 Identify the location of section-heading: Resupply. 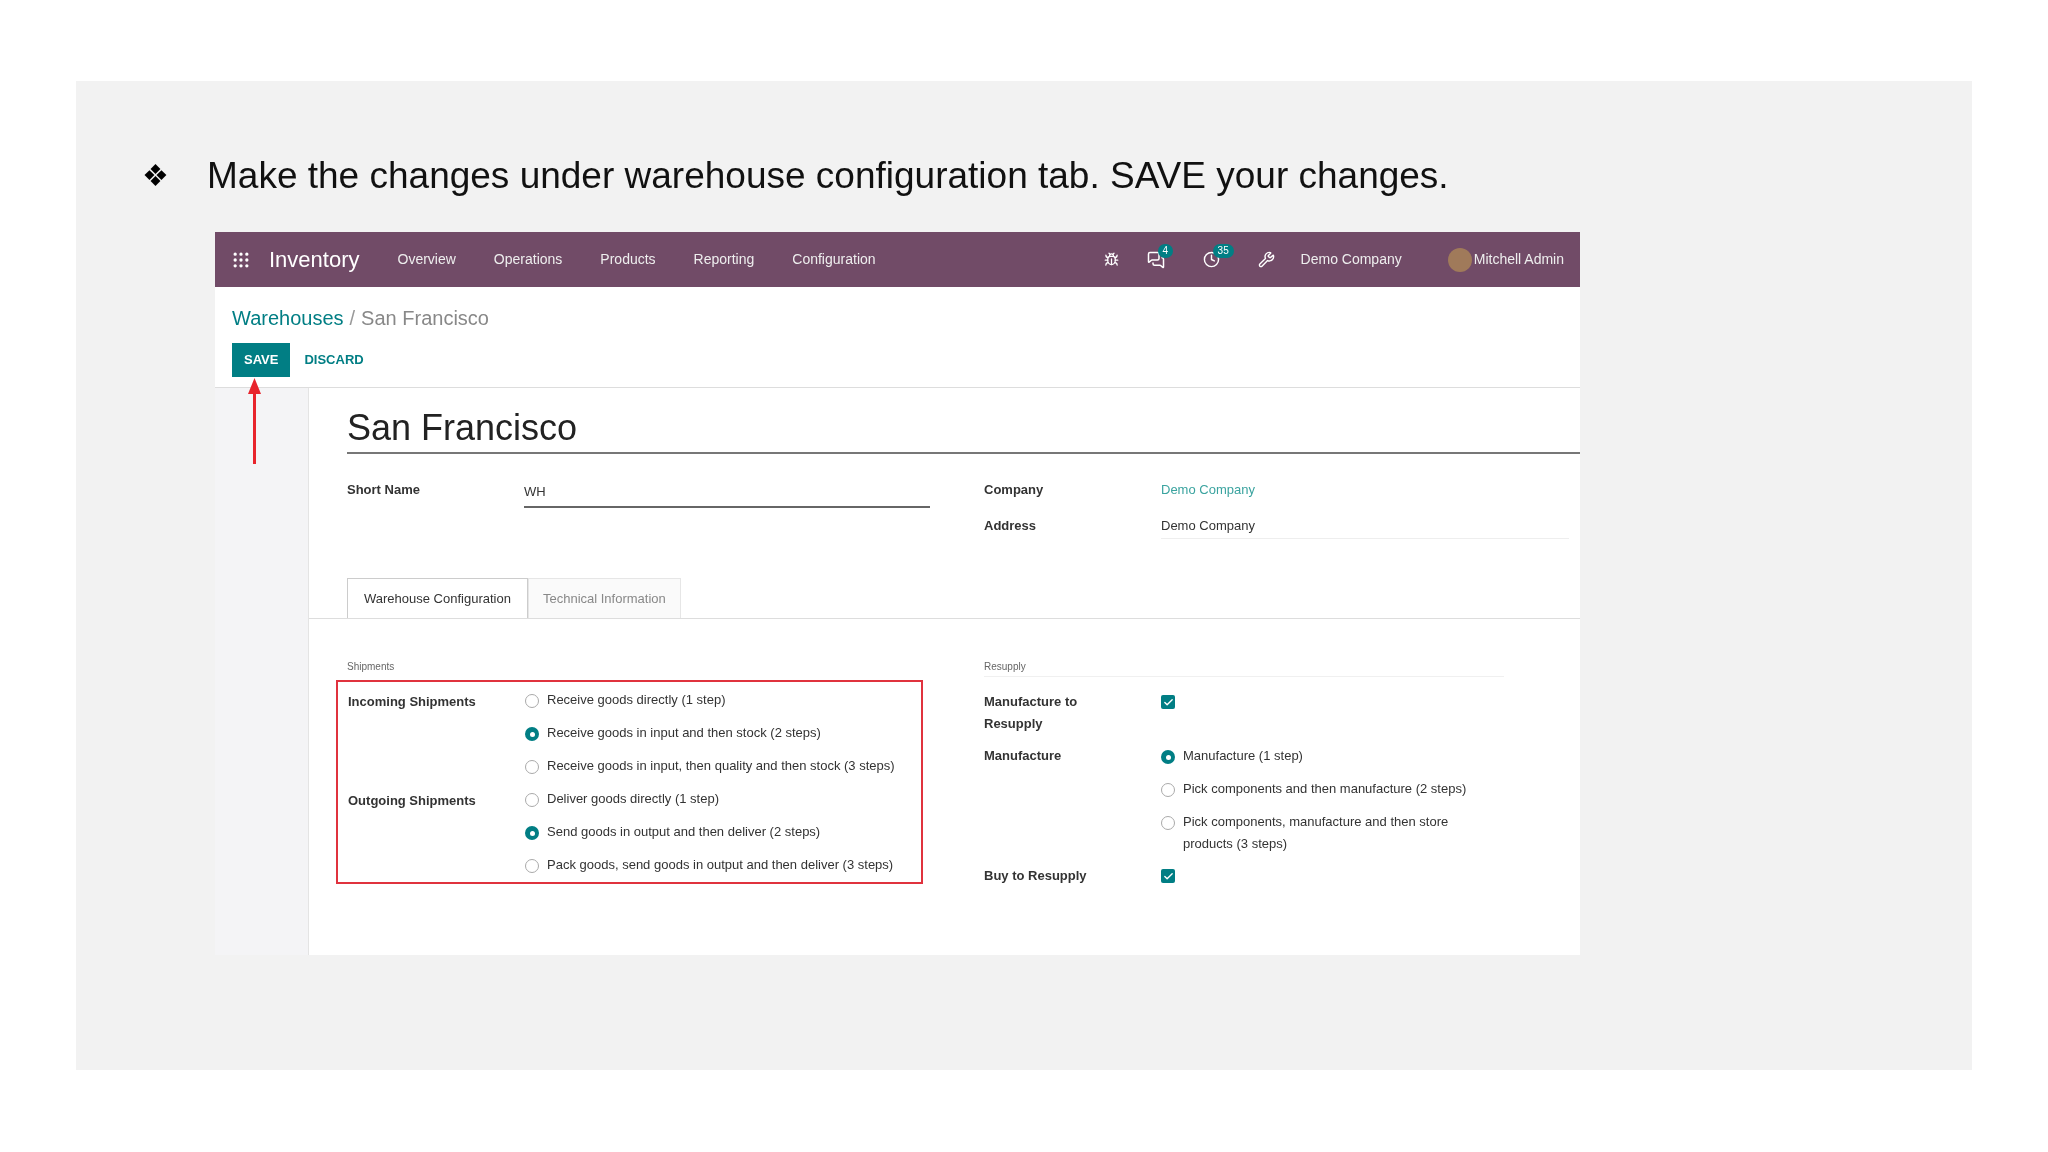
(1244, 668).